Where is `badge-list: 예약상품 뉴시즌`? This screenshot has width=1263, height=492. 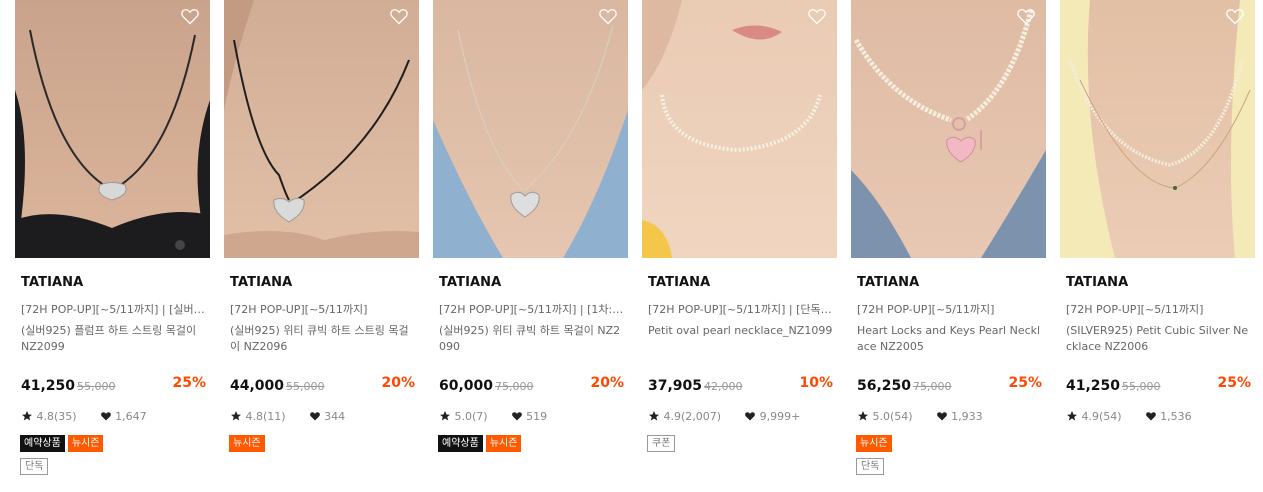 badge-list: 예약상품 뉴시즌 is located at coordinates (533, 446).